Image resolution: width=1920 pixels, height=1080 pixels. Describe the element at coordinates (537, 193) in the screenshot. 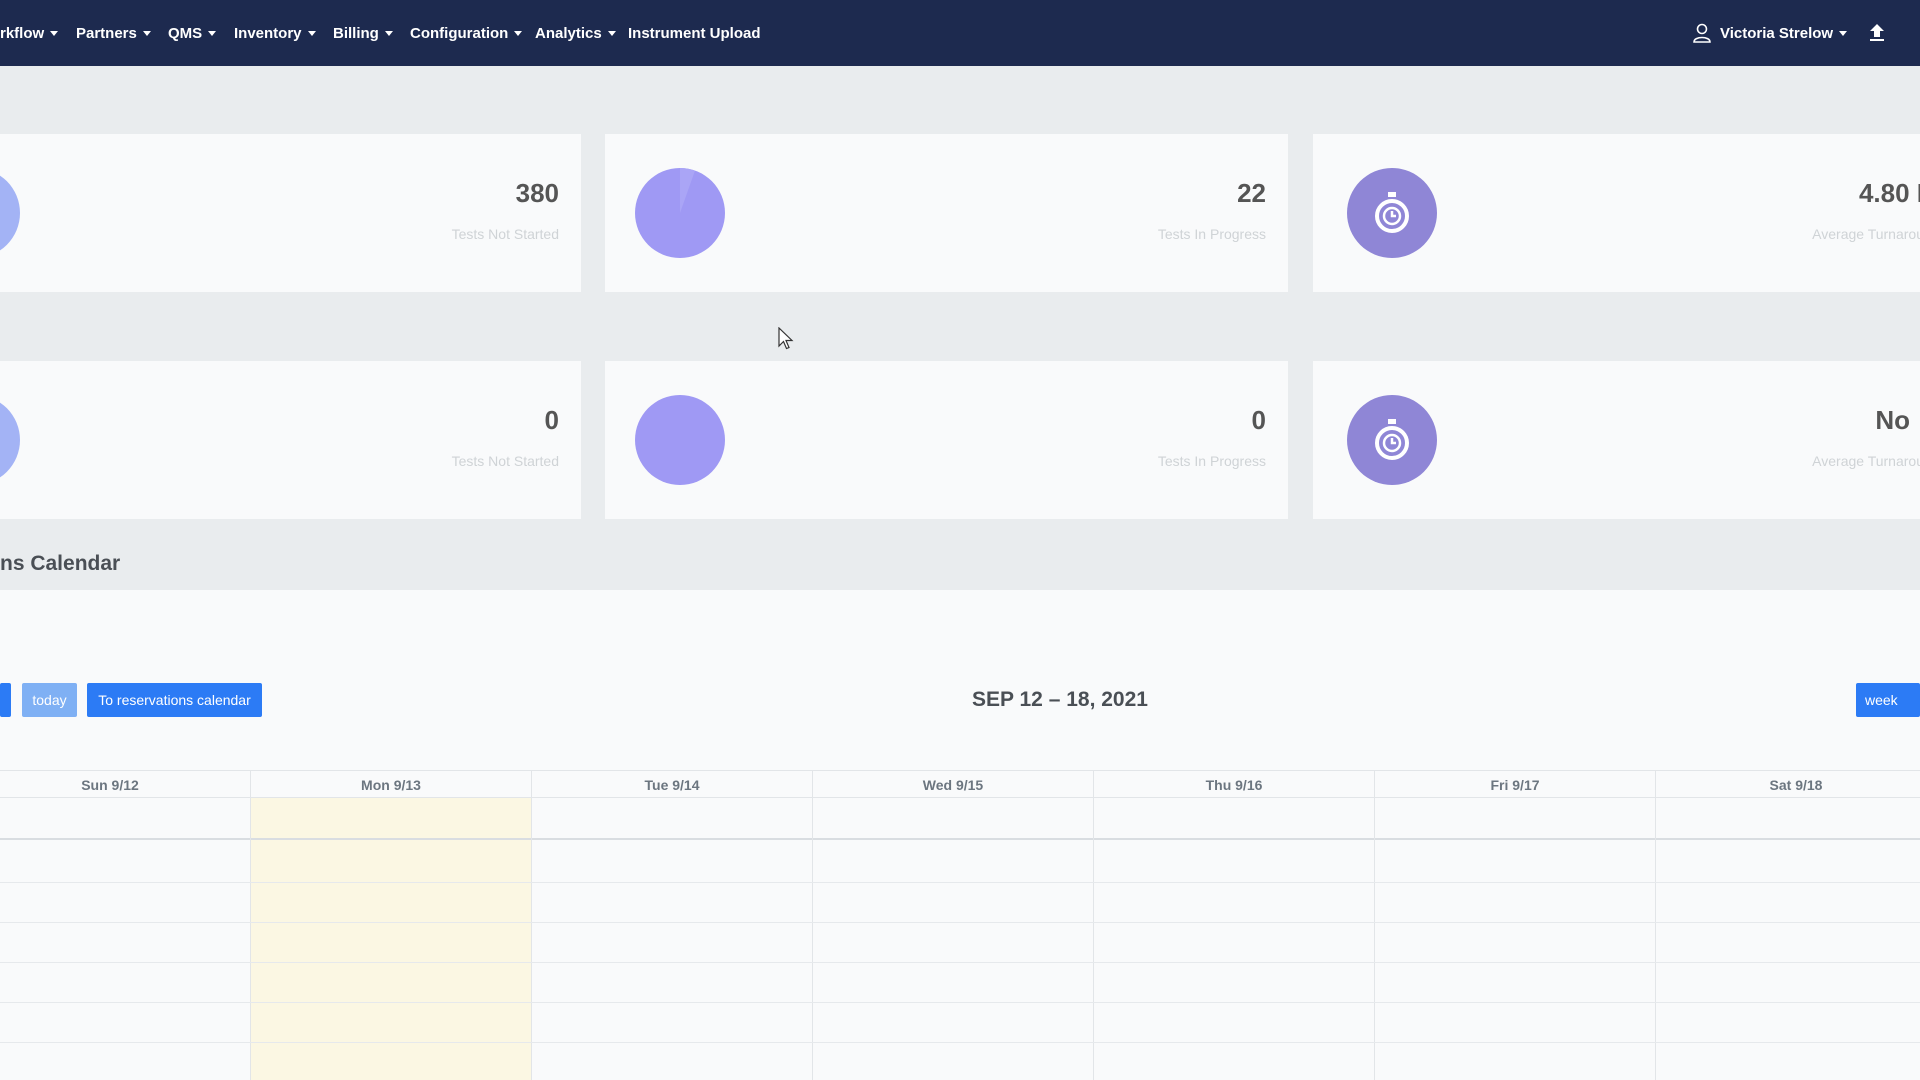

I see `stat-value: 380` at that location.